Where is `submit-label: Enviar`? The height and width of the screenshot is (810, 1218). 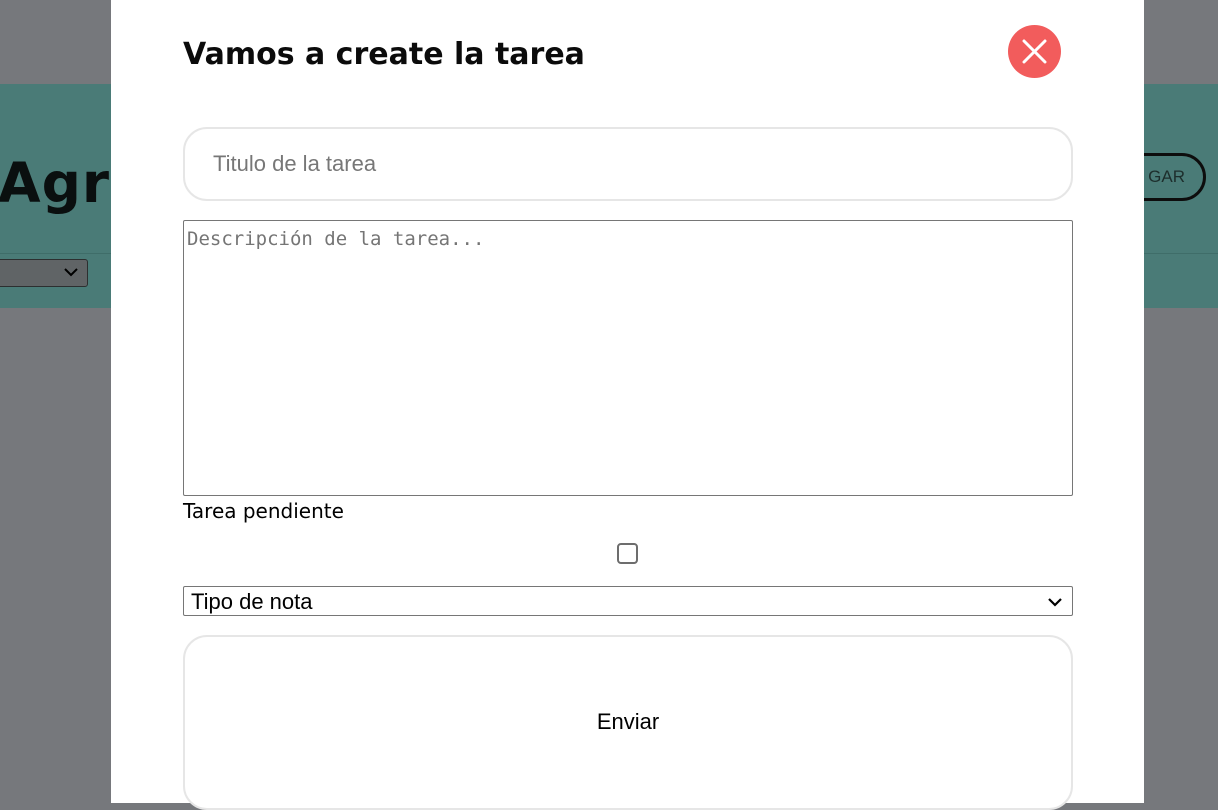 submit-label: Enviar is located at coordinates (628, 721).